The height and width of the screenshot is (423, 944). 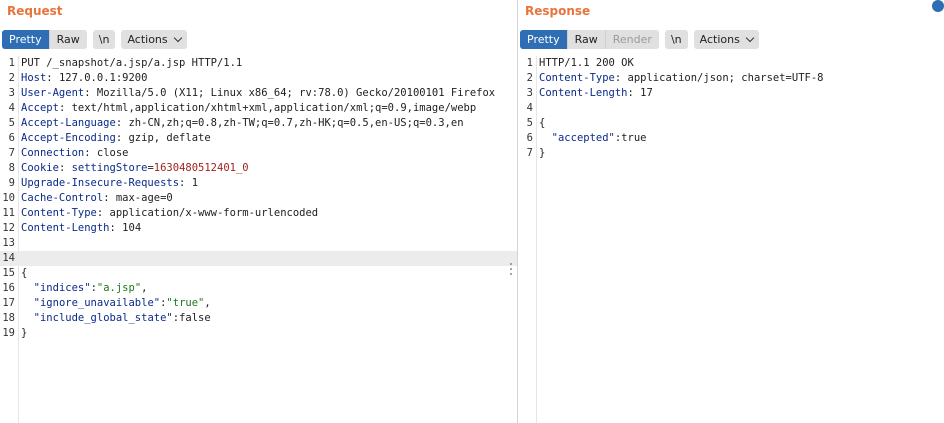 What do you see at coordinates (68, 138) in the screenshot?
I see `header-name: Accept-Encoding` at bounding box center [68, 138].